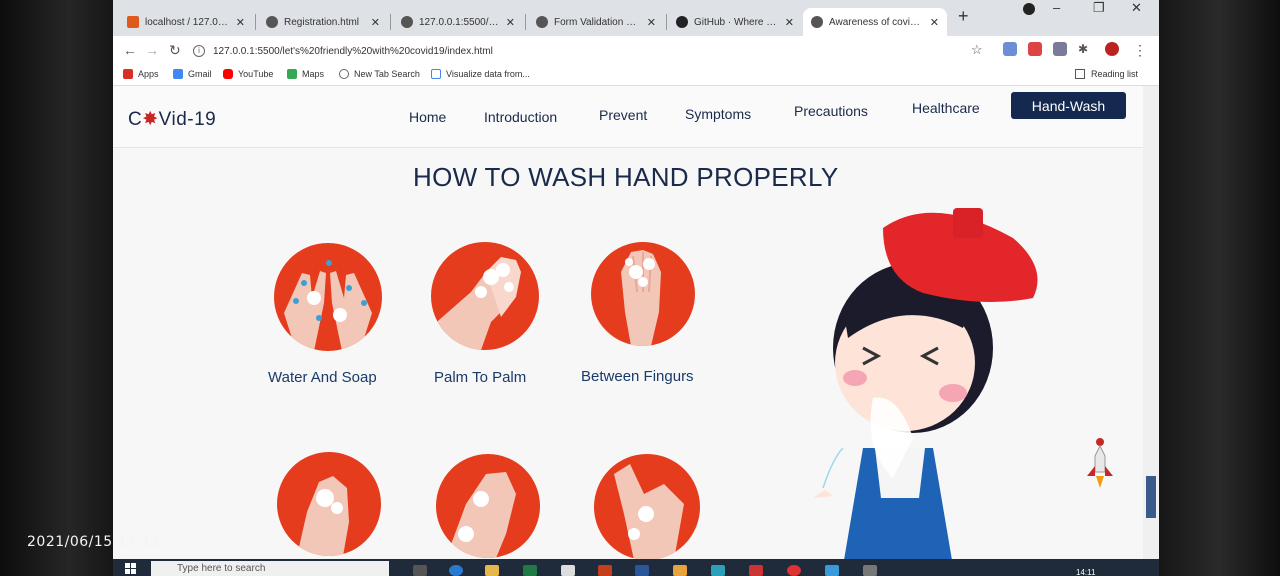 Image resolution: width=1280 pixels, height=576 pixels. I want to click on powerpoint-icon, so click(605, 570).